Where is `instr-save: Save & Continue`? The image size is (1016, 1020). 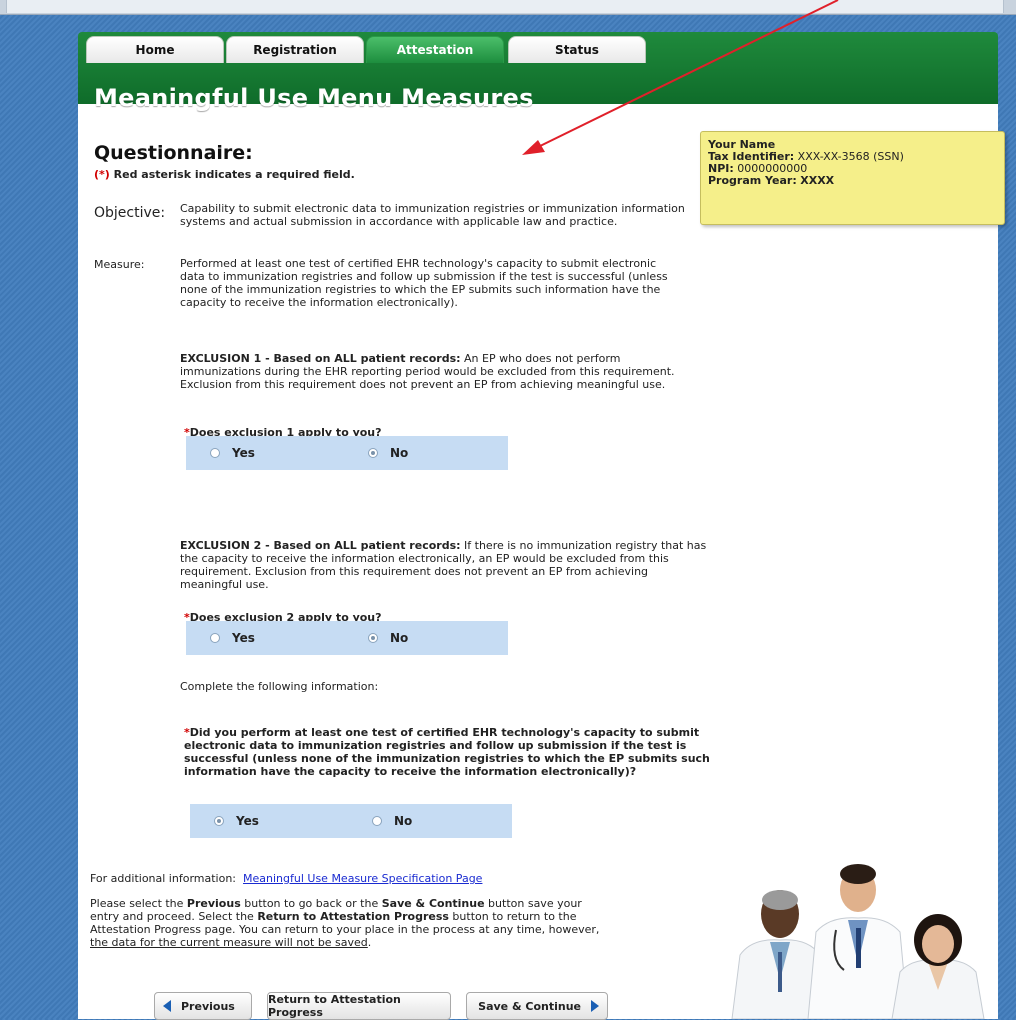 instr-save: Save & Continue is located at coordinates (433, 903).